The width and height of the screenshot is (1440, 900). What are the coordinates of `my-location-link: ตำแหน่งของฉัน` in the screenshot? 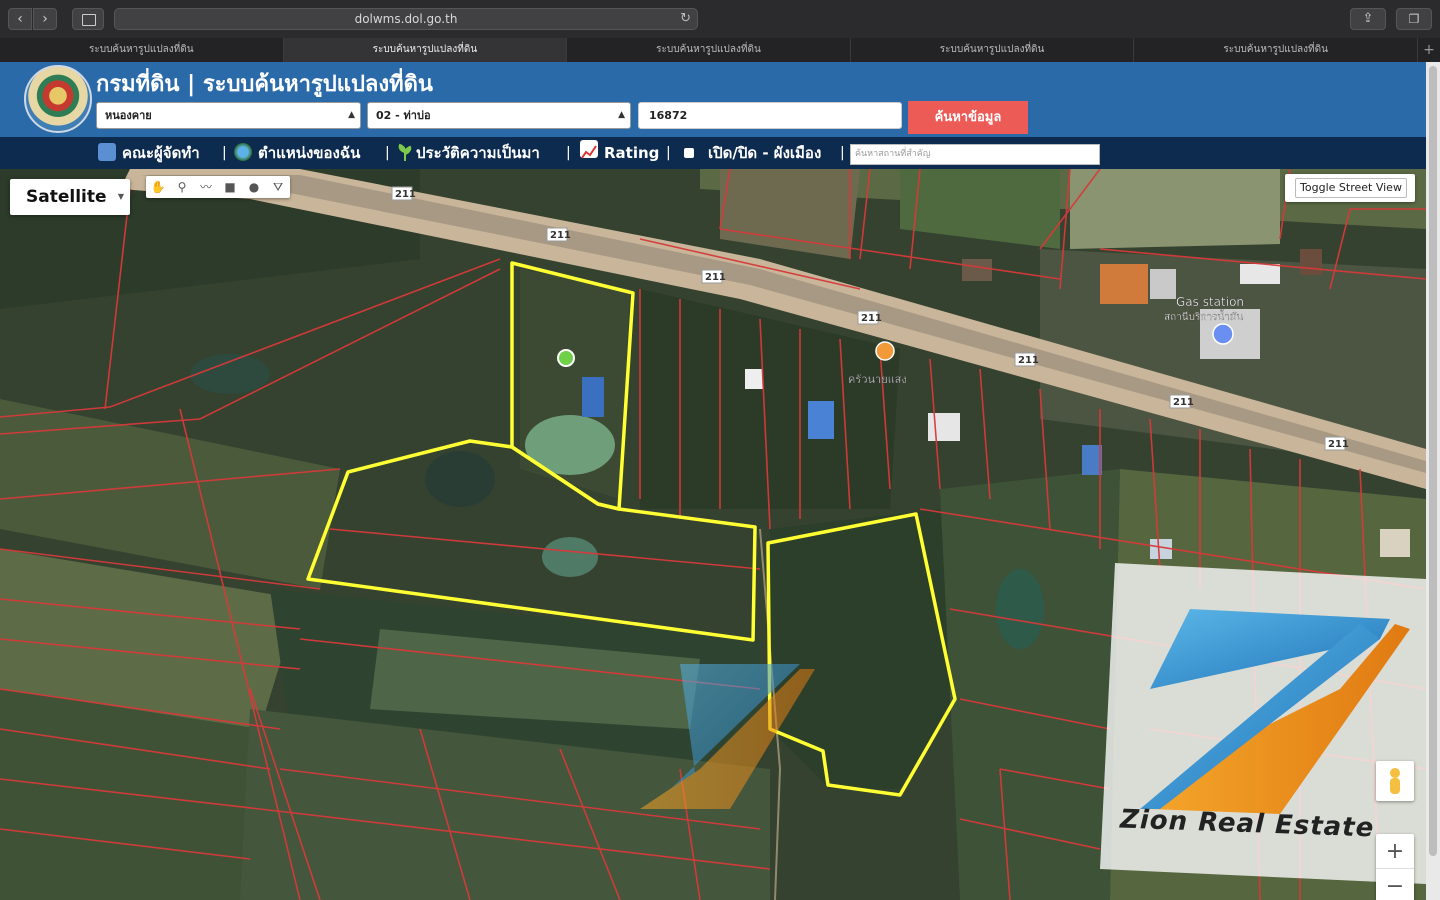 It's located at (297, 153).